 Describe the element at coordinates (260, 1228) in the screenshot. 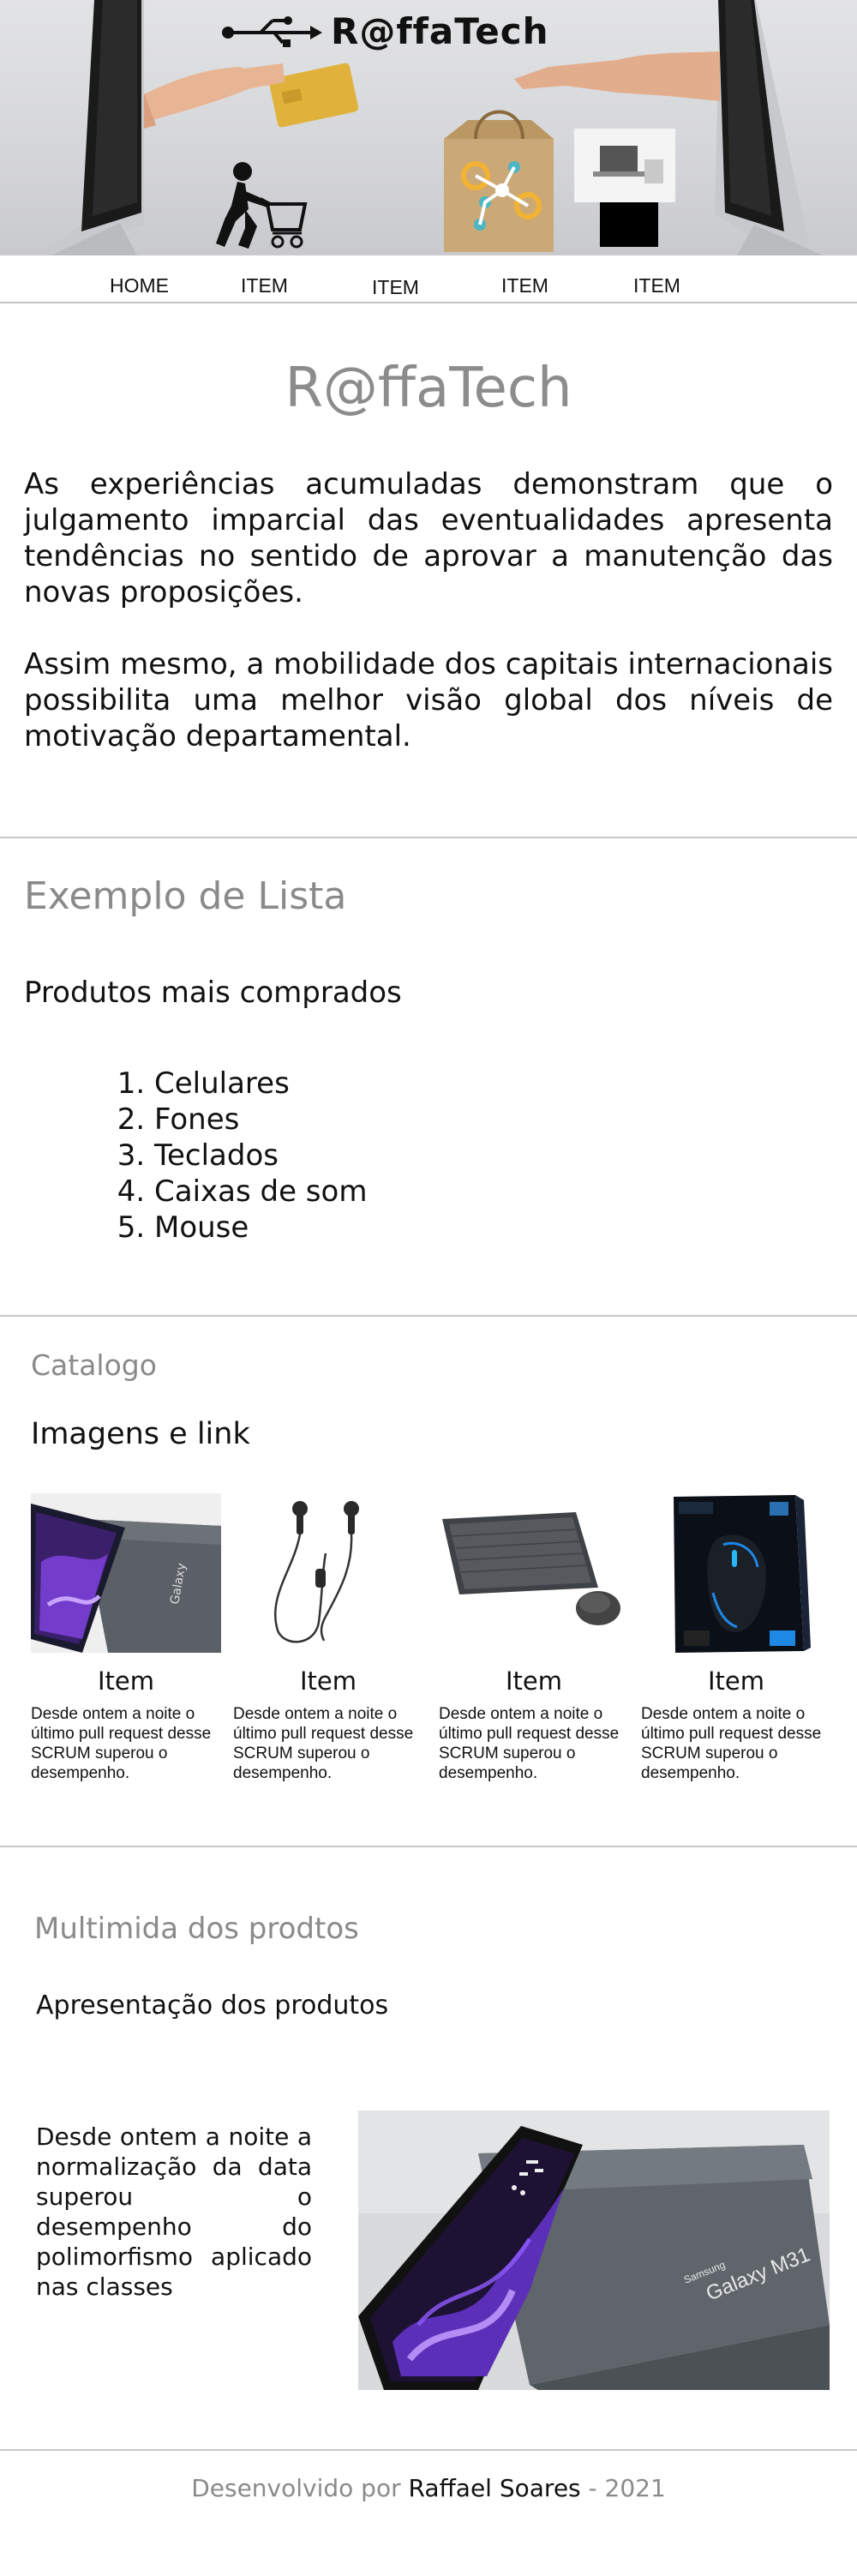

I see `list-item: Mouse` at that location.